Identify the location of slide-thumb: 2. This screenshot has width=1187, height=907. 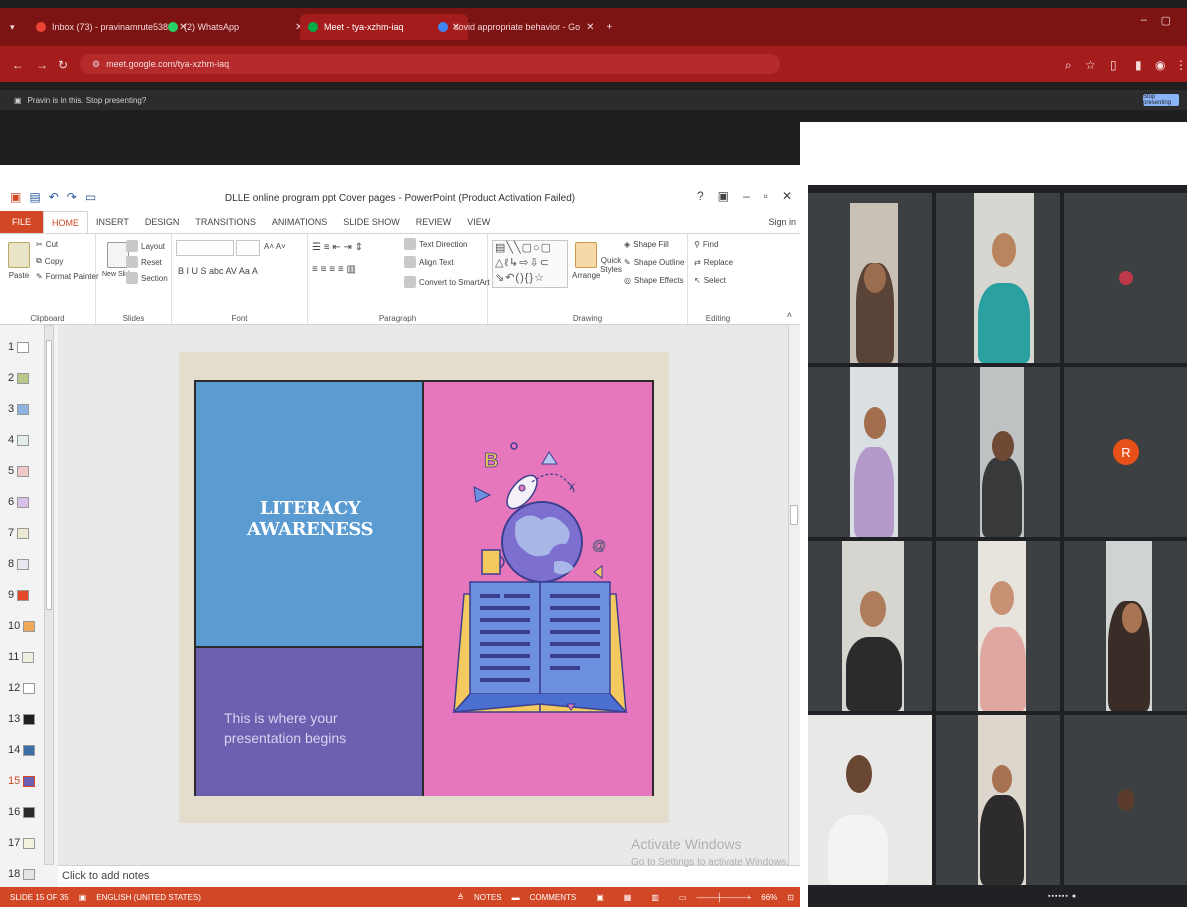
(19, 378).